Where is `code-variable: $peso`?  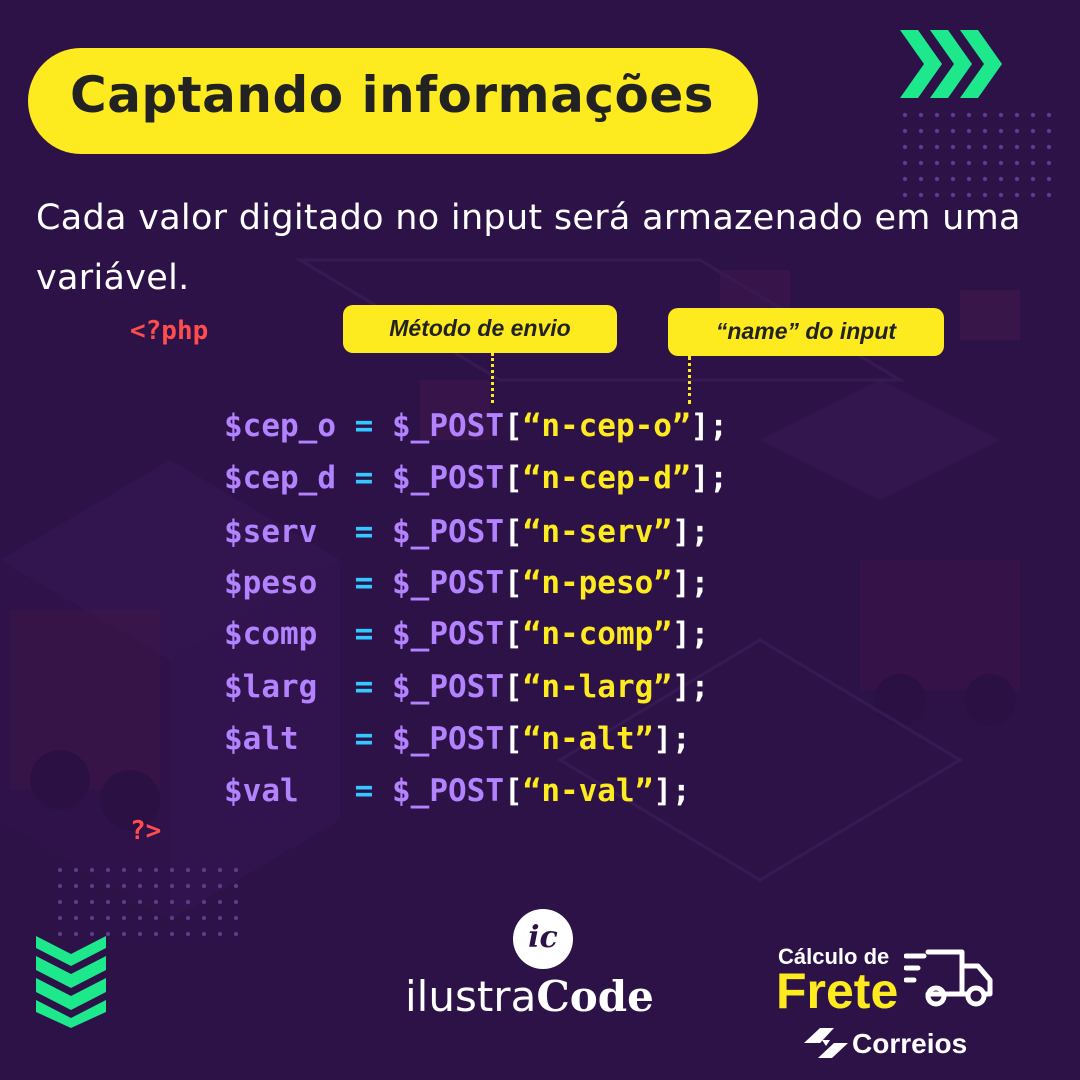
code-variable: $peso is located at coordinates (271, 583).